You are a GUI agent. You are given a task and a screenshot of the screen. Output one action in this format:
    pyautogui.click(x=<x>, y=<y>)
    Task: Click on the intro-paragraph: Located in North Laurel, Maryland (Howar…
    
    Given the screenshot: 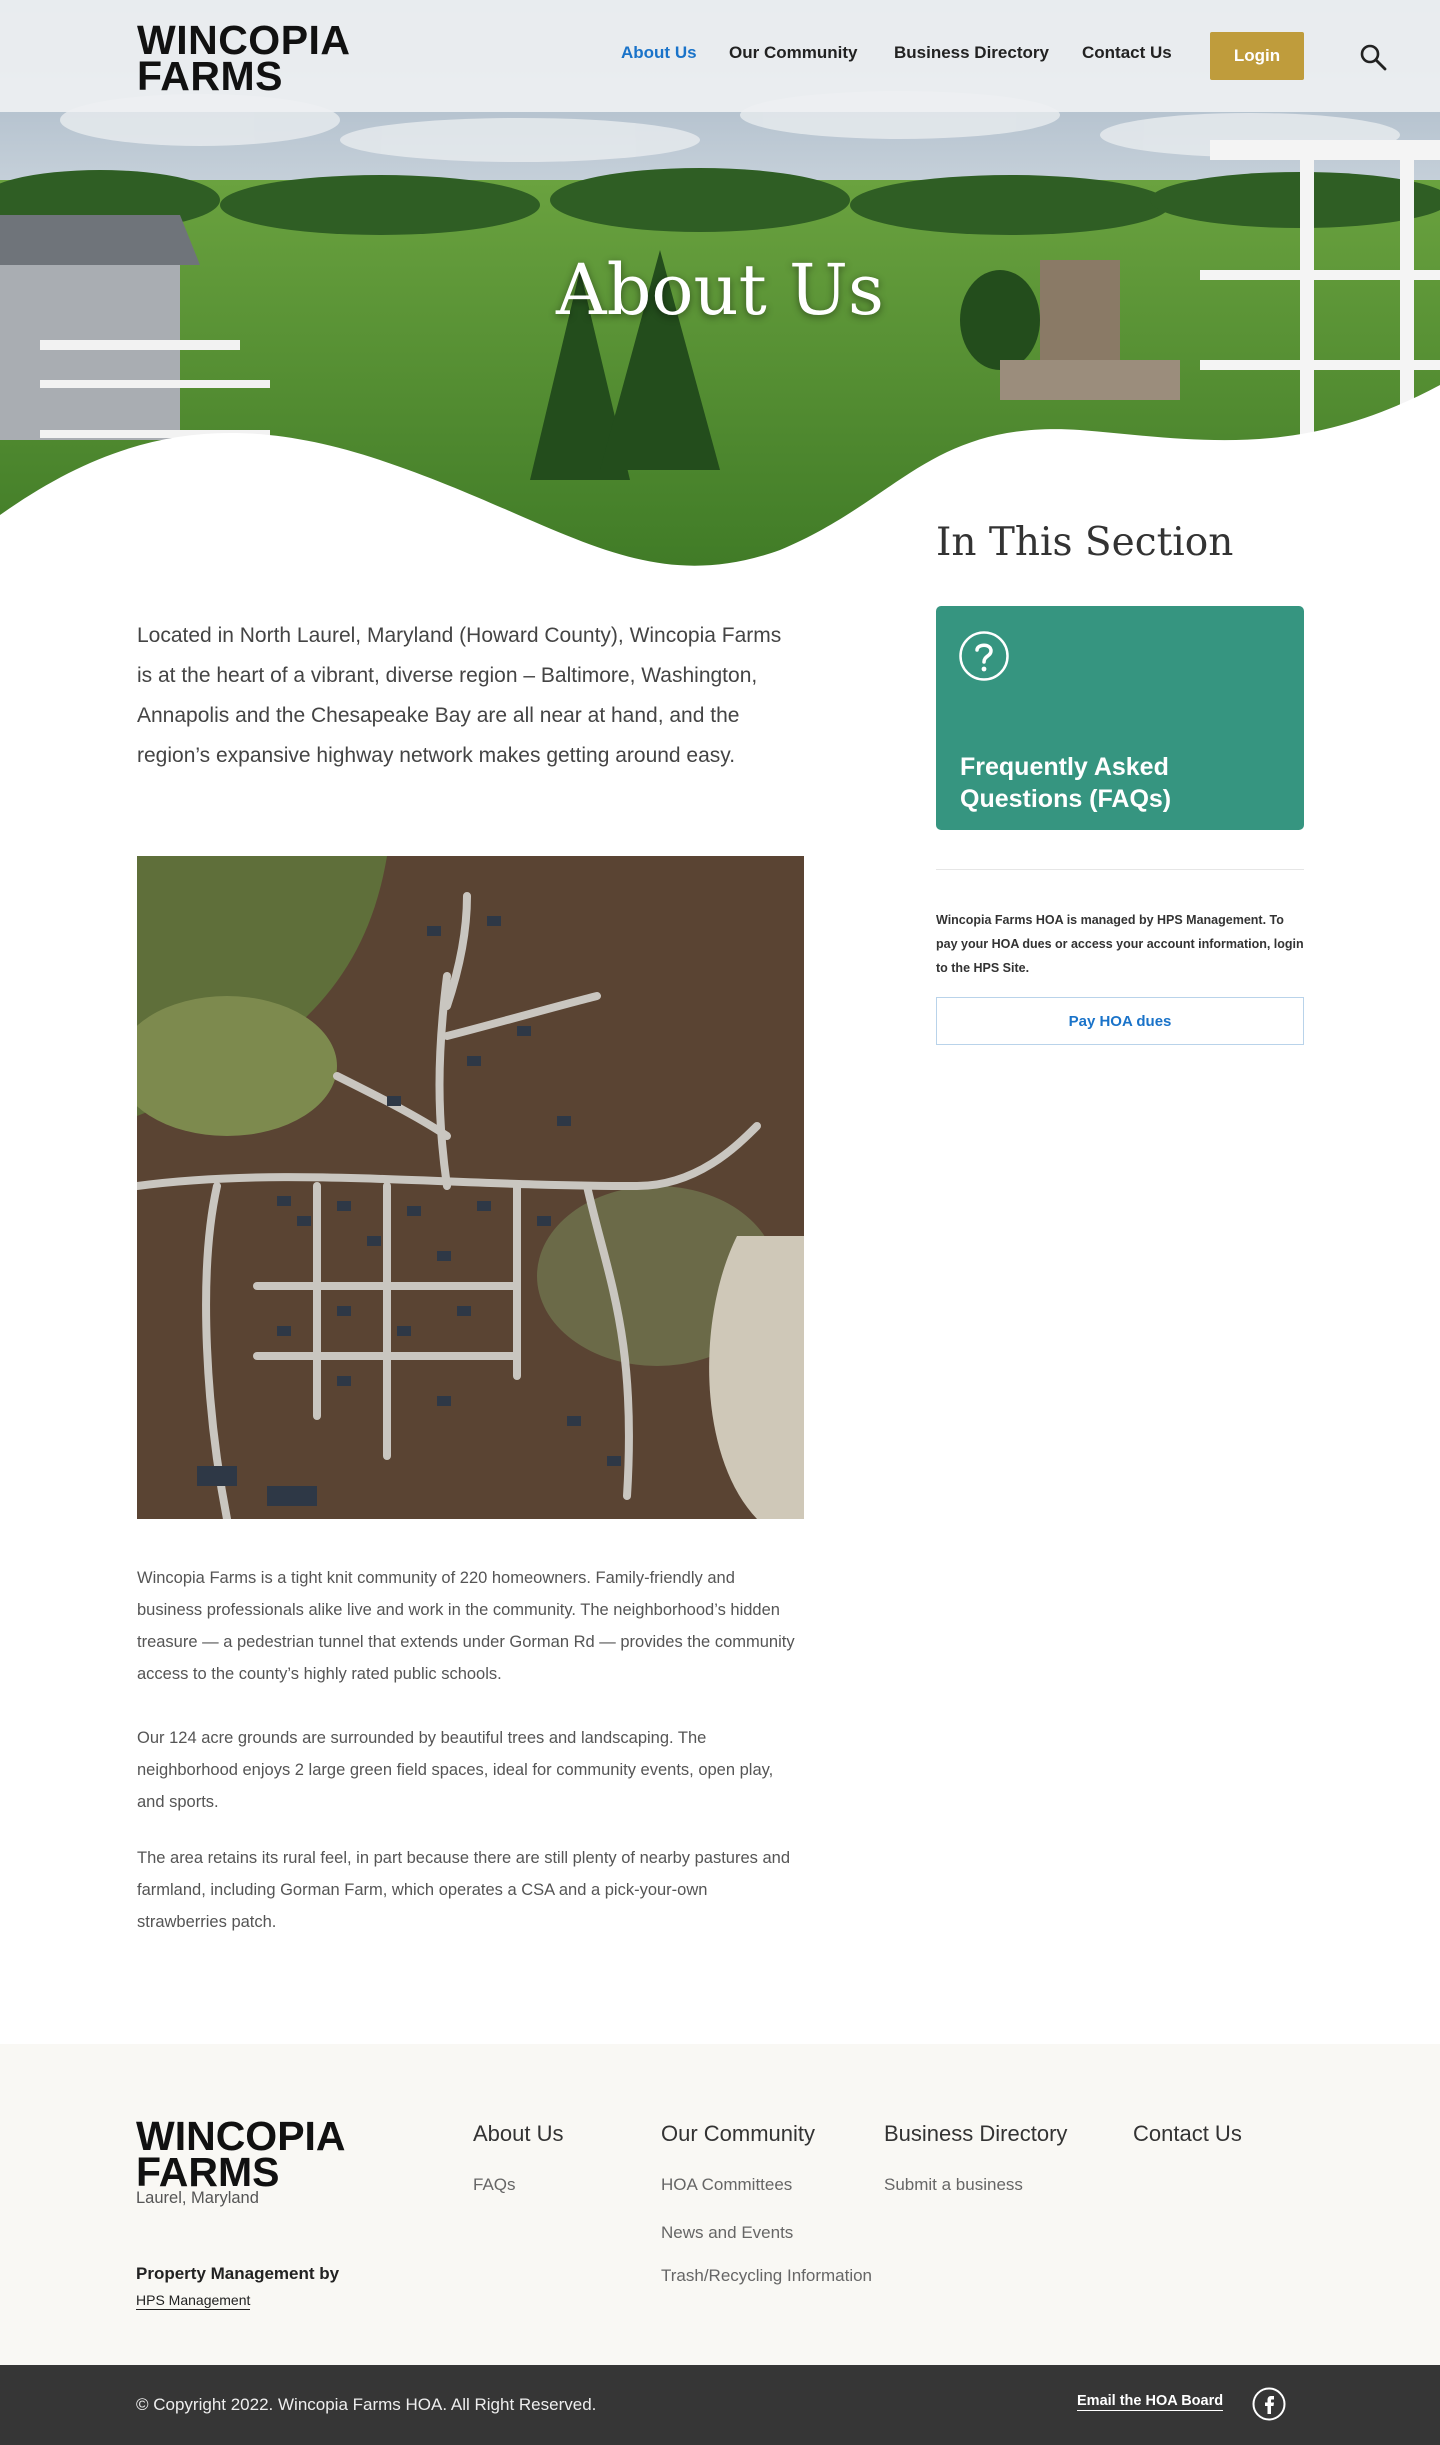 What is the action you would take?
    pyautogui.click(x=459, y=695)
    